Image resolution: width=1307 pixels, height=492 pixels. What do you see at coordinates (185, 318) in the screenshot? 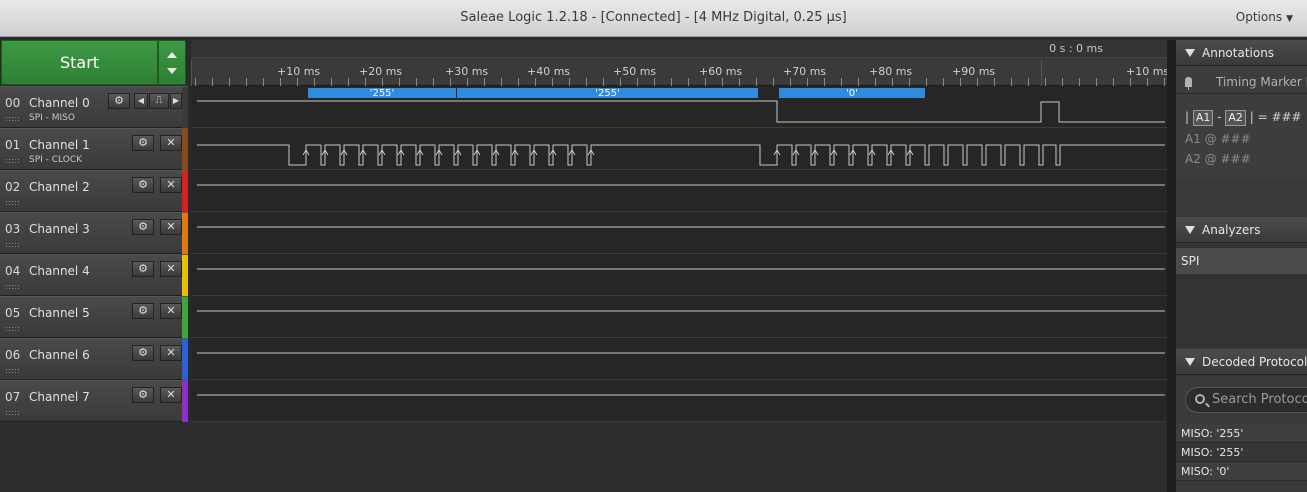
I see `channel-color-bar` at bounding box center [185, 318].